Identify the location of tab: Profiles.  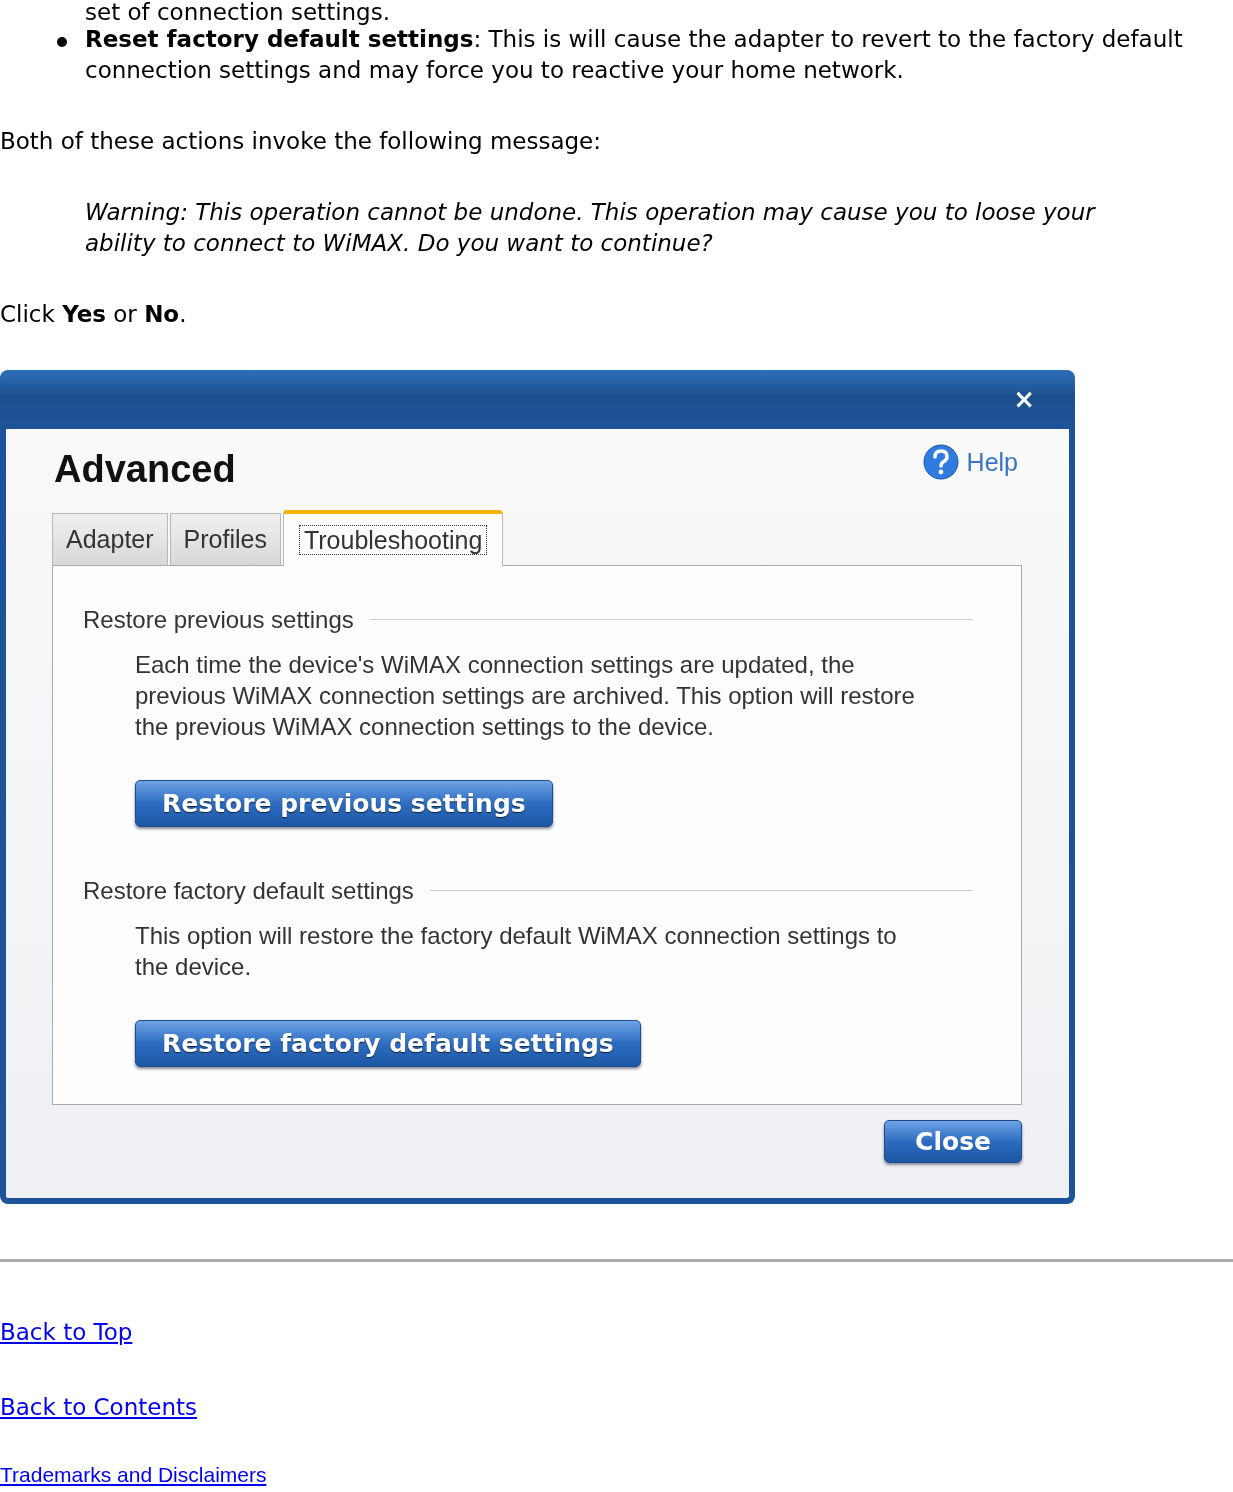
(225, 539).